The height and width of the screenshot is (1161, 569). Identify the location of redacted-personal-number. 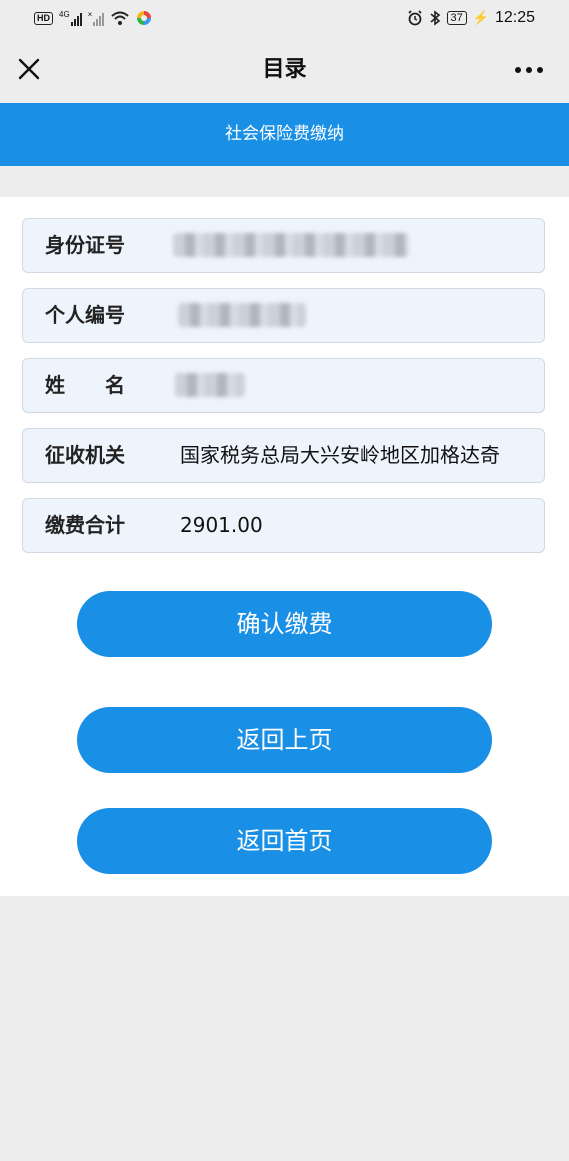
(242, 315).